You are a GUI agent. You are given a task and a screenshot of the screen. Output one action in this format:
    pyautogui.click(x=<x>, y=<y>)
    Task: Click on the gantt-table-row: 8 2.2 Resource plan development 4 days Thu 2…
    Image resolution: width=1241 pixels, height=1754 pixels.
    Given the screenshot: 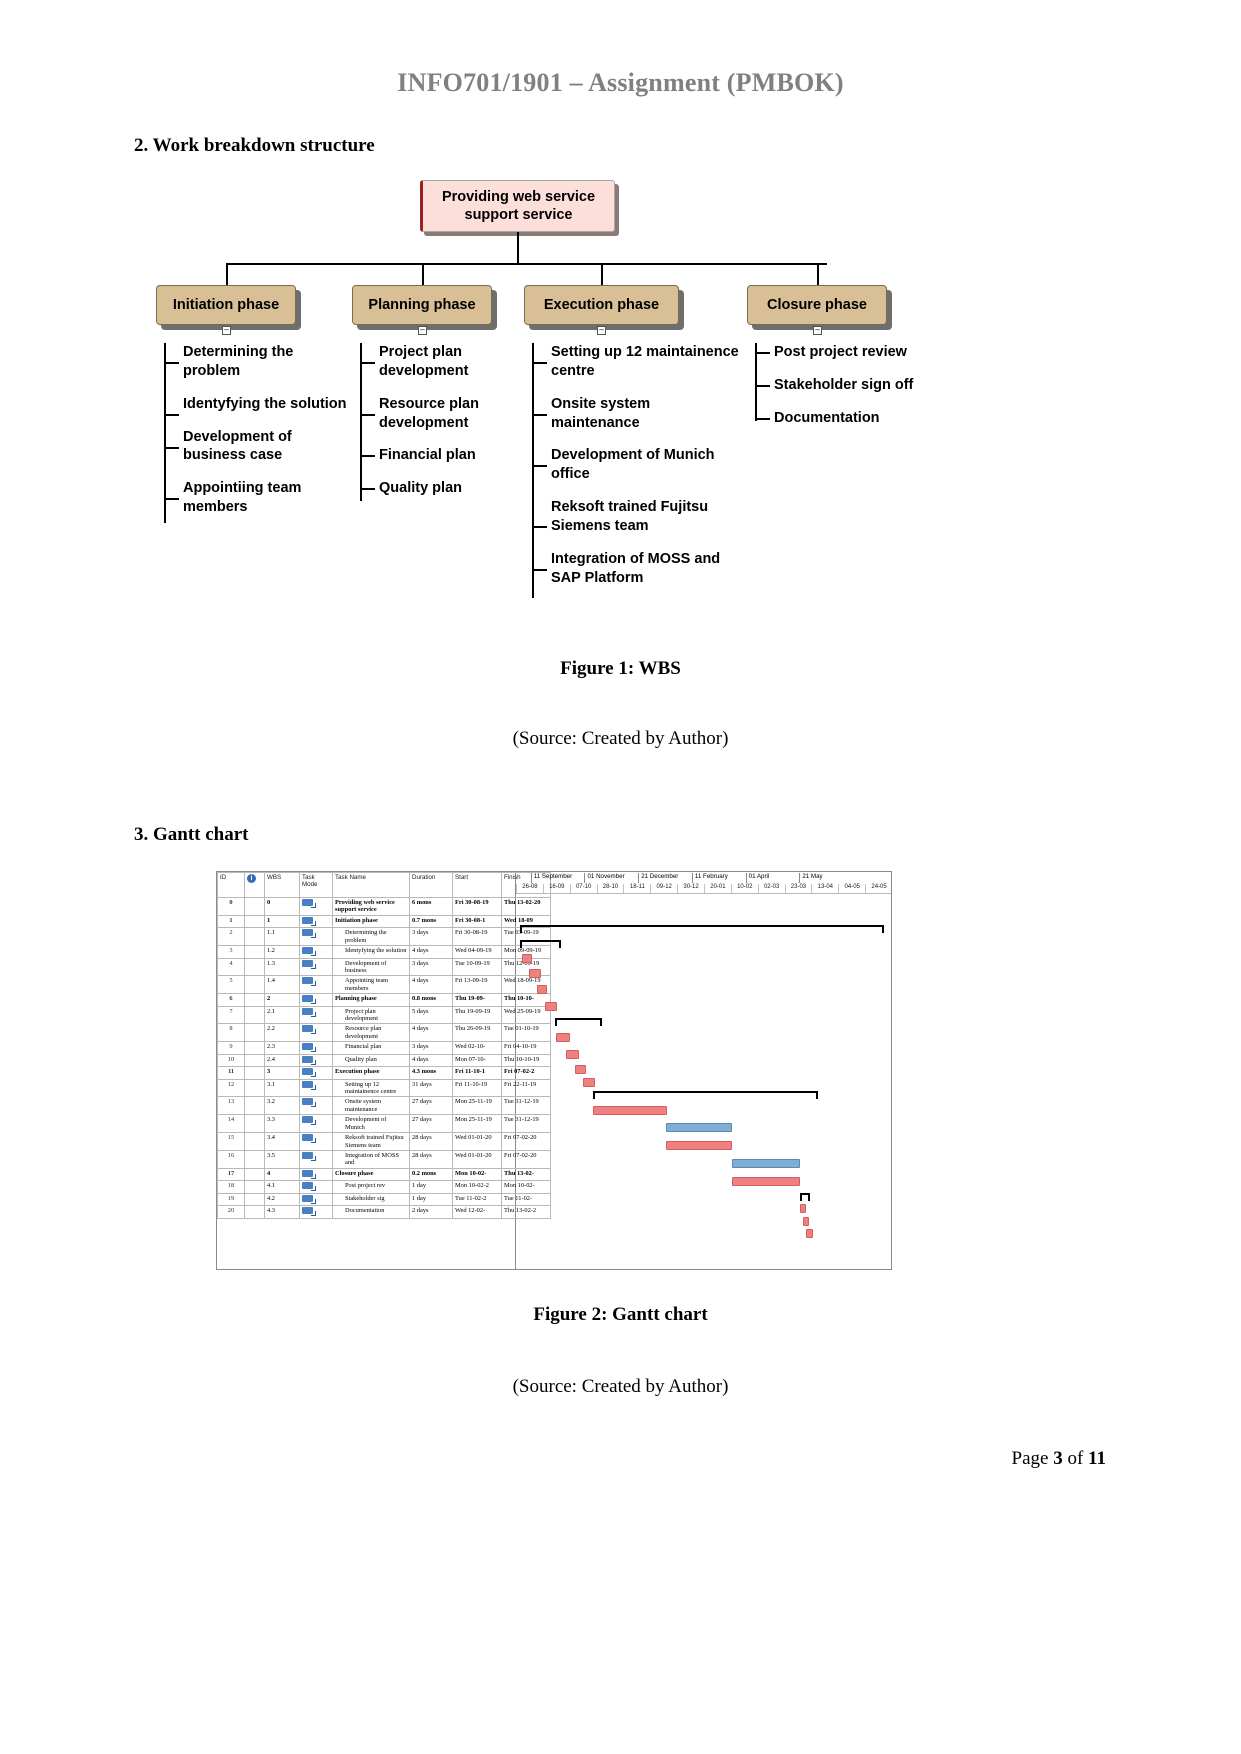 What is the action you would take?
    pyautogui.click(x=384, y=1033)
    